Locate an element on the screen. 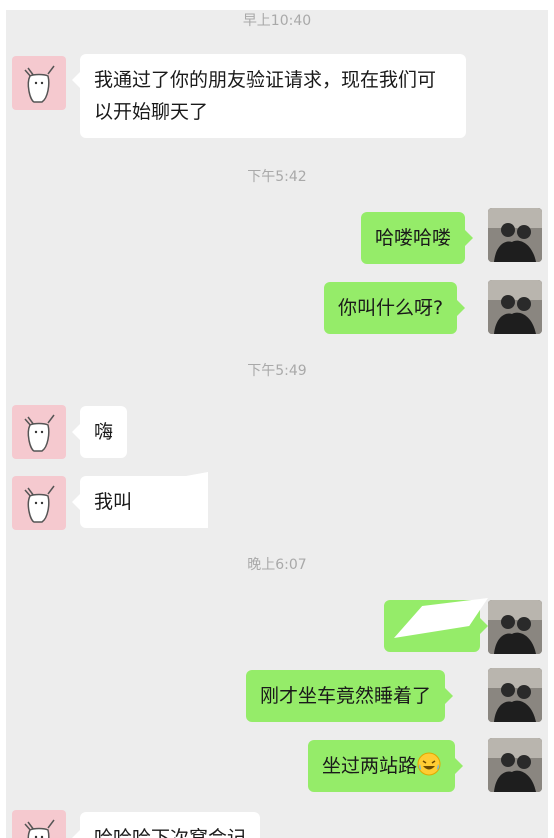 Image resolution: width=554 pixels, height=838 pixels. message-bubble-incoming: 我通过了你的朋友验证请求，现在我们可以开始聊天了 is located at coordinates (269, 96).